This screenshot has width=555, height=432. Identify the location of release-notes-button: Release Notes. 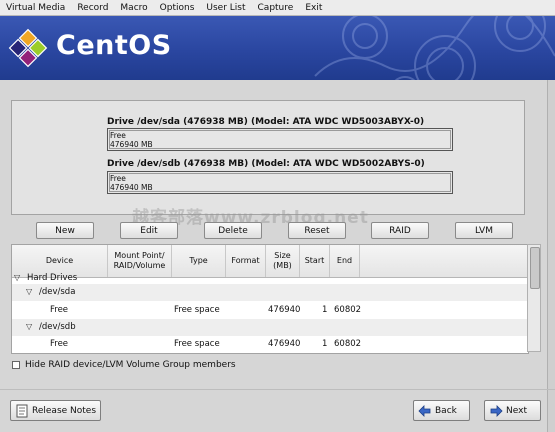
(55, 410).